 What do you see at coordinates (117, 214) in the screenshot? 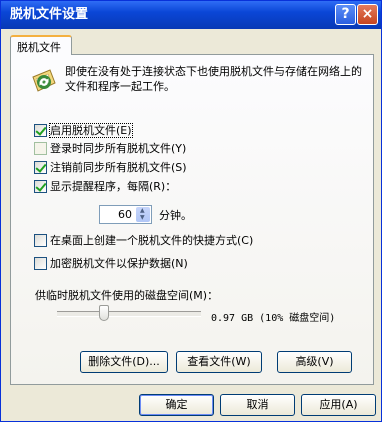
I see `reminder-interval-input` at bounding box center [117, 214].